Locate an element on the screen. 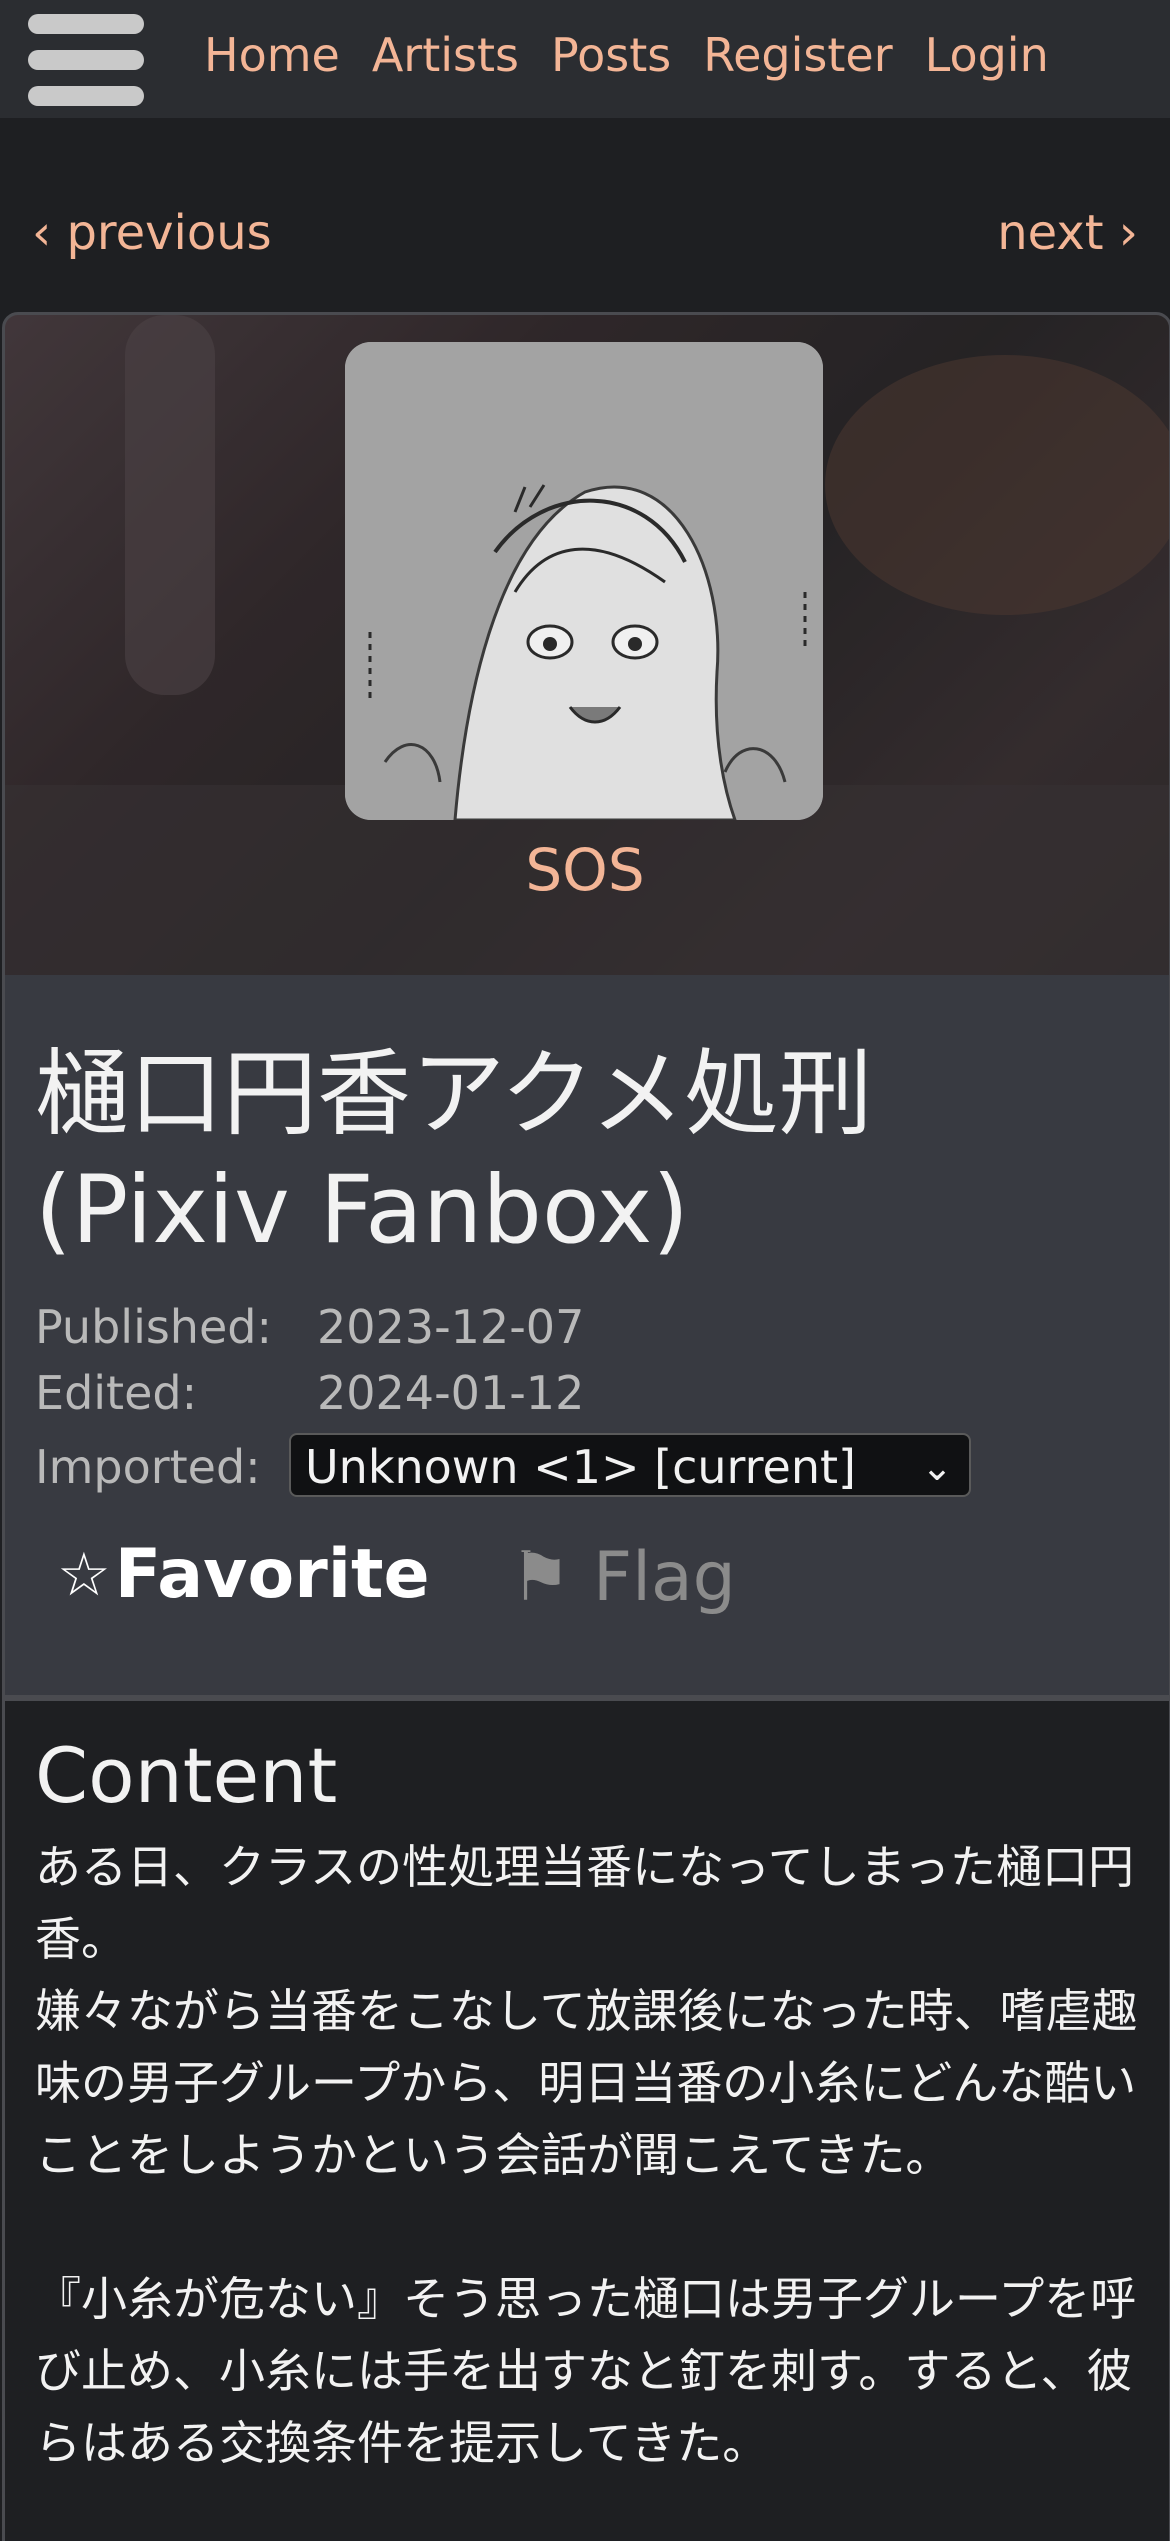 The width and height of the screenshot is (1170, 2541). imported-row: Imported: is located at coordinates (148, 1467).